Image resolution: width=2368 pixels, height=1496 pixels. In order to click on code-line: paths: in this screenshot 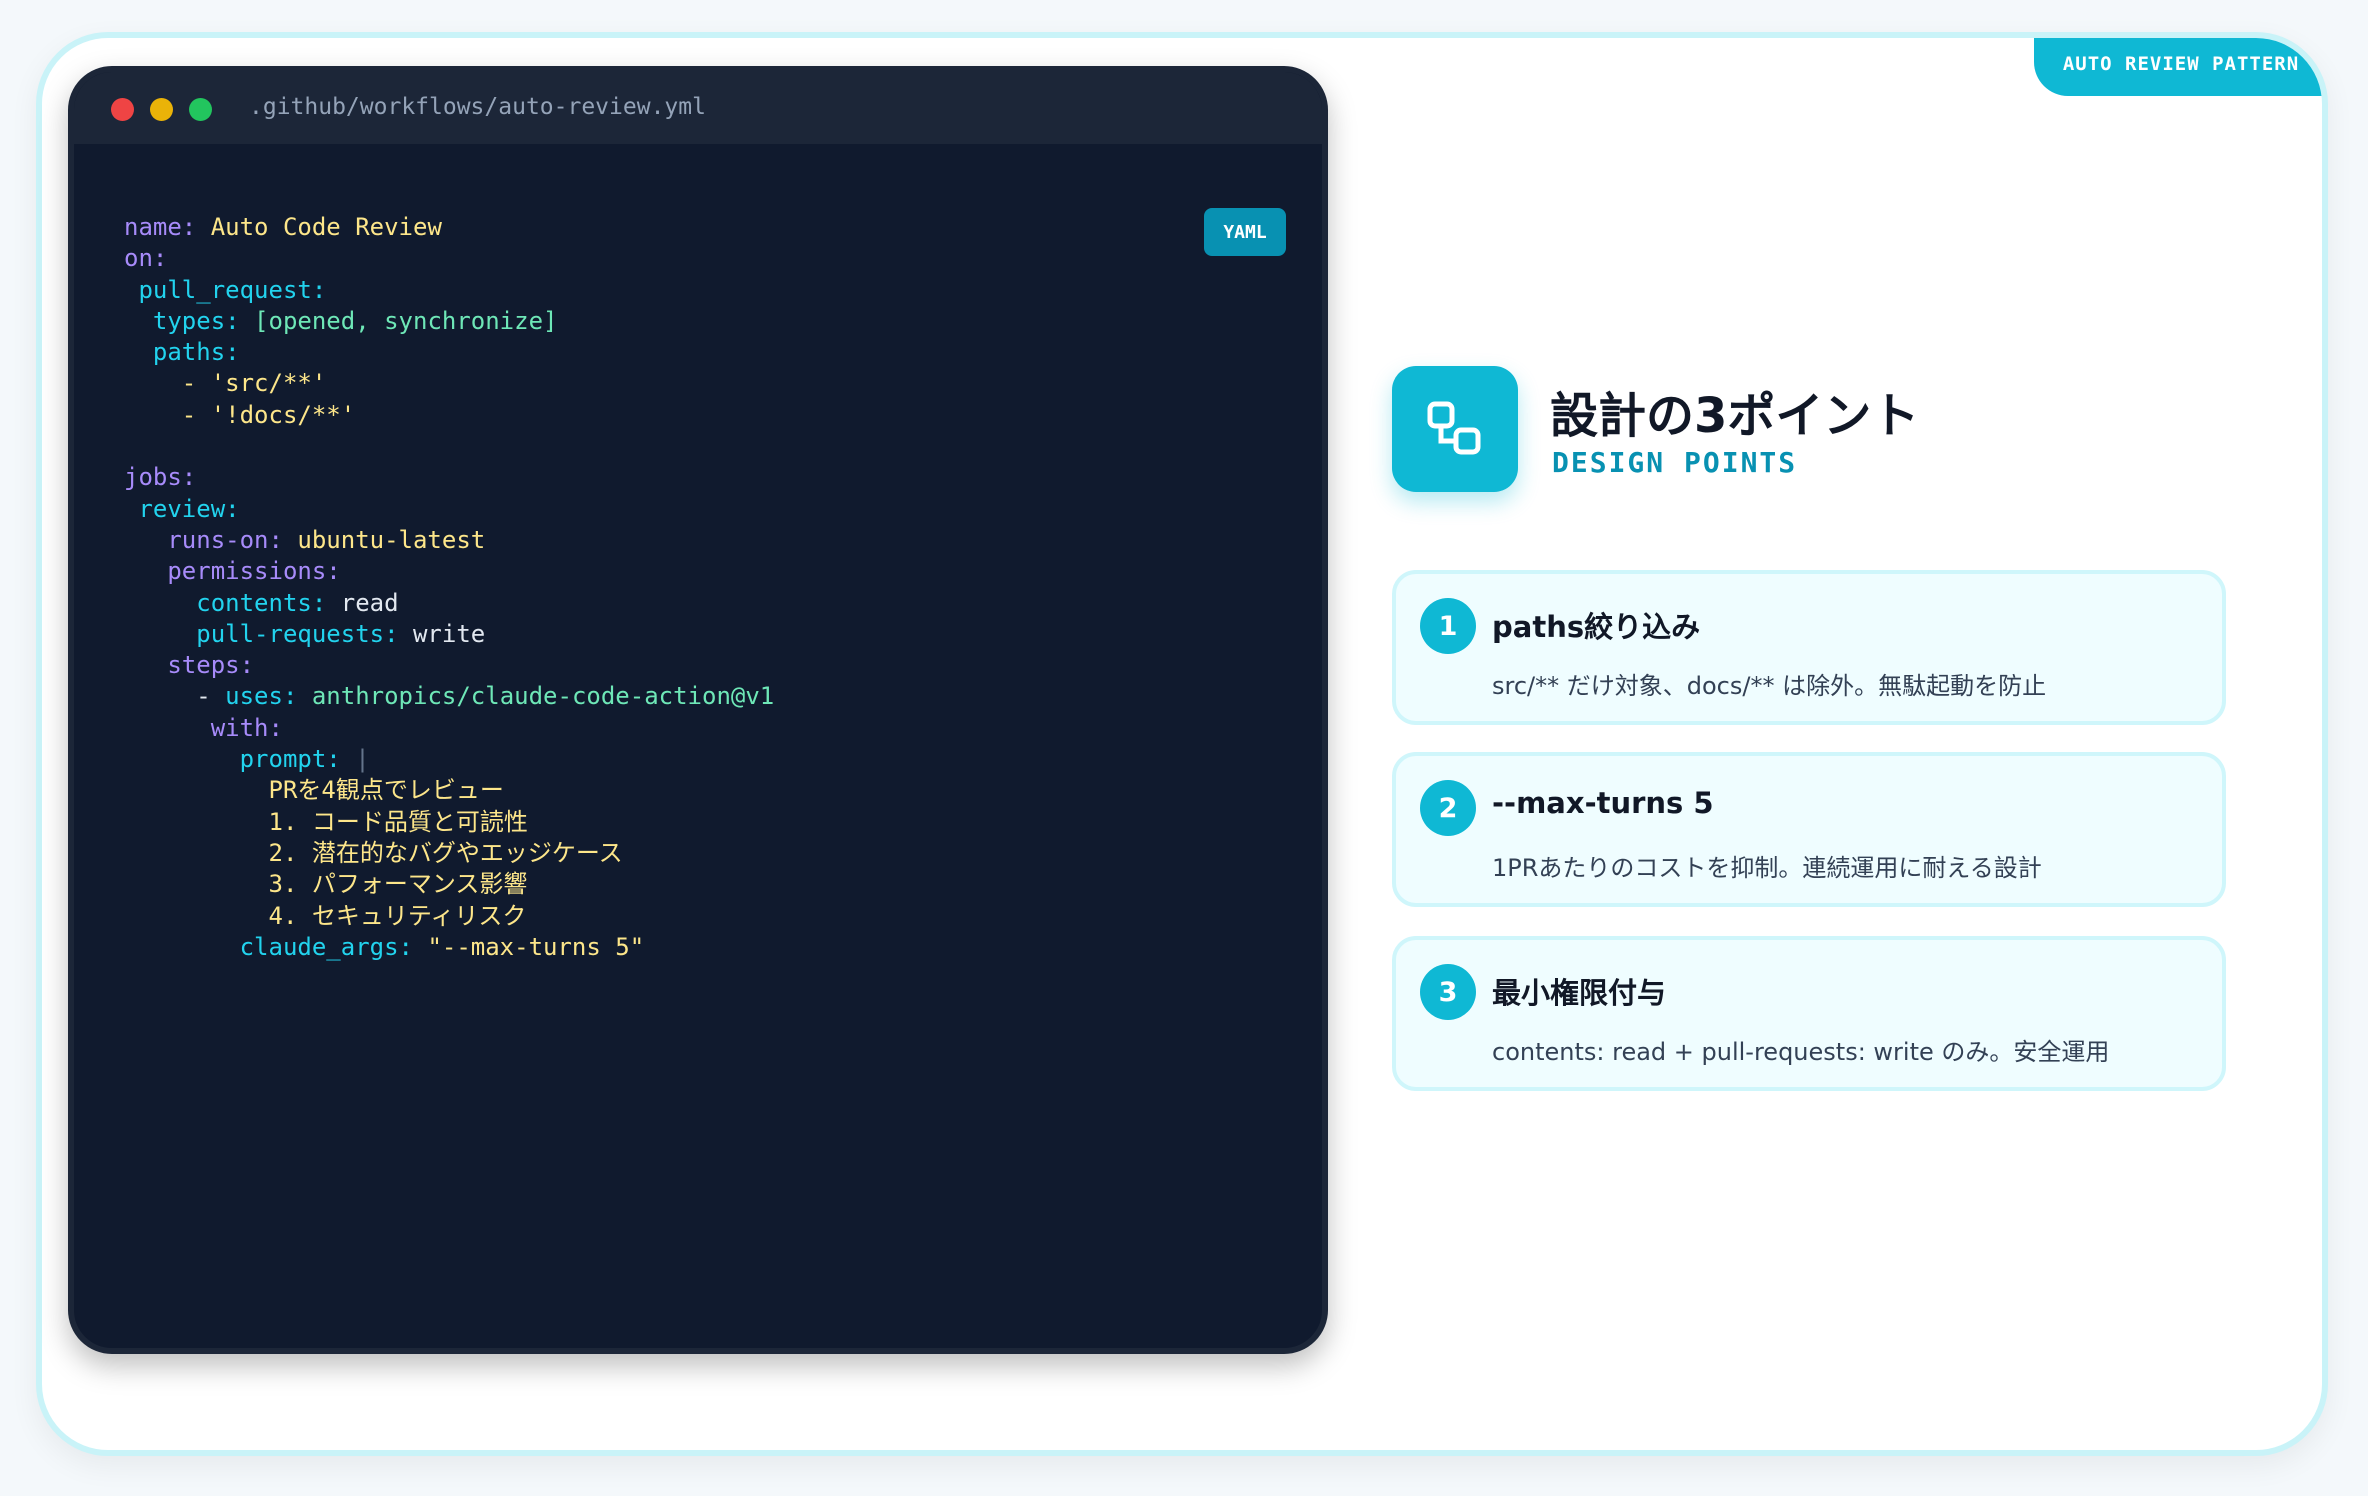, I will do `click(449, 352)`.